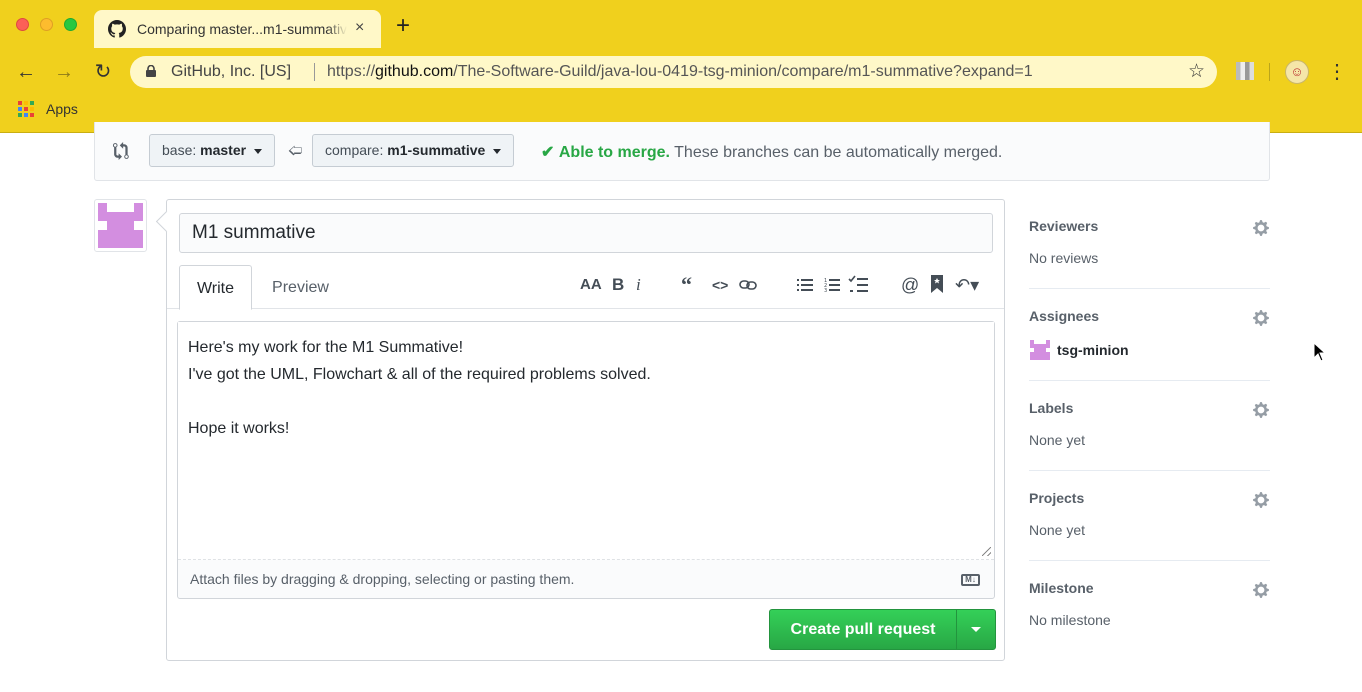 Image resolution: width=1362 pixels, height=692 pixels. I want to click on pr-body-line: Hope it works!, so click(239, 428).